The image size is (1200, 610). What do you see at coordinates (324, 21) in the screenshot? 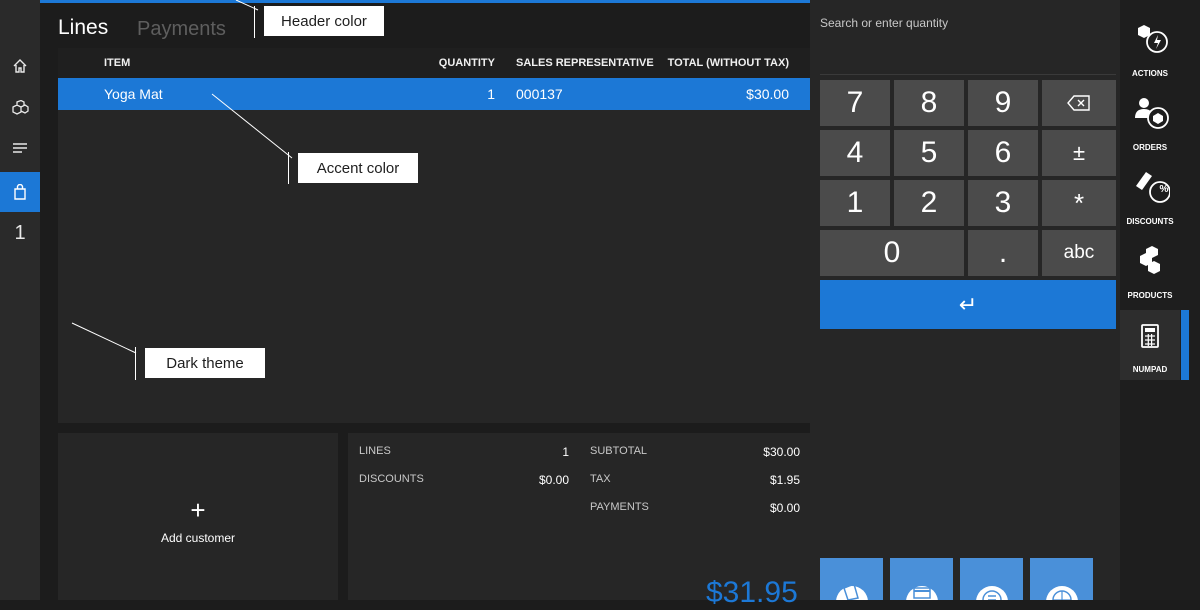
I see `callout-header-color: Header color` at bounding box center [324, 21].